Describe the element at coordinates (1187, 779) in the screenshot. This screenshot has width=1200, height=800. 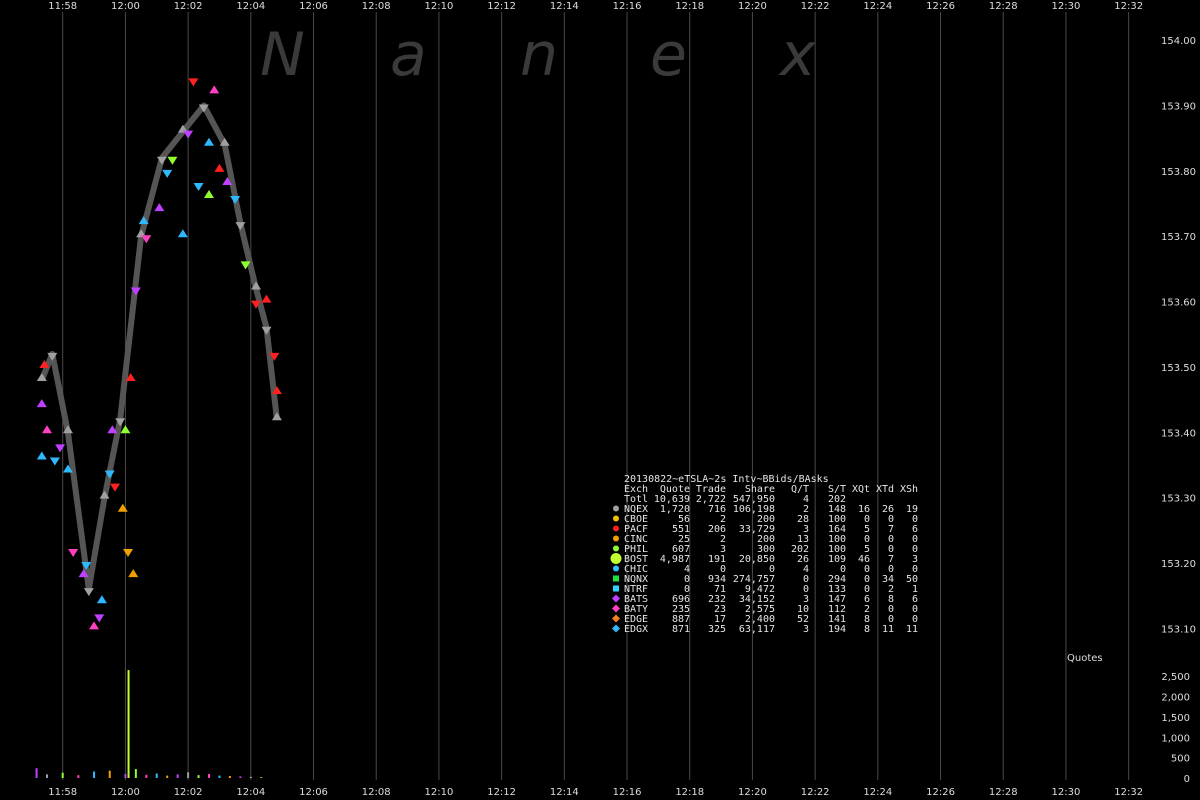
I see `volume-tick-label: 0` at that location.